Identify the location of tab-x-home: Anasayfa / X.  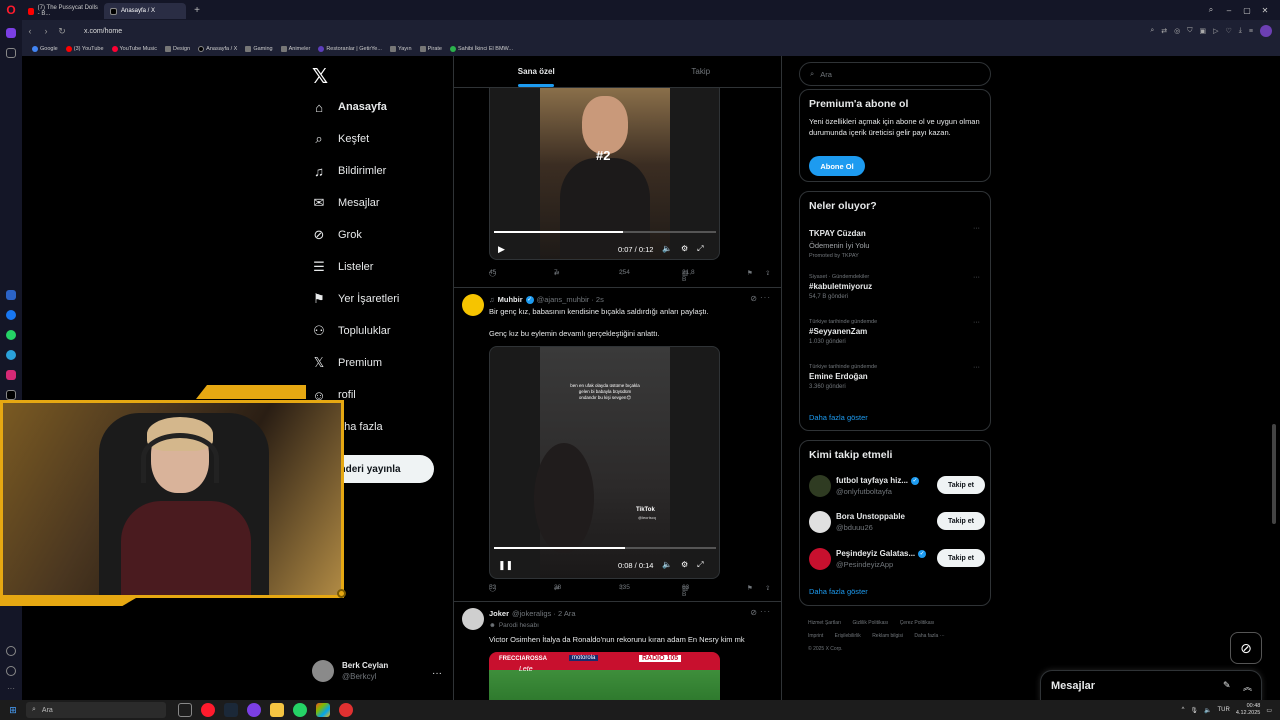
(145, 11).